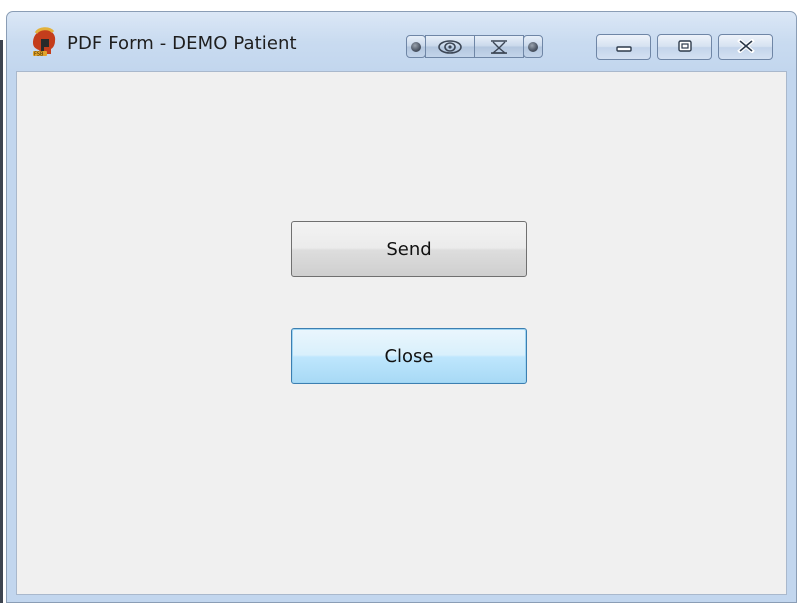  What do you see at coordinates (401, 42) in the screenshot?
I see `title-bar: FSB PDF Form - DEMO Patient` at bounding box center [401, 42].